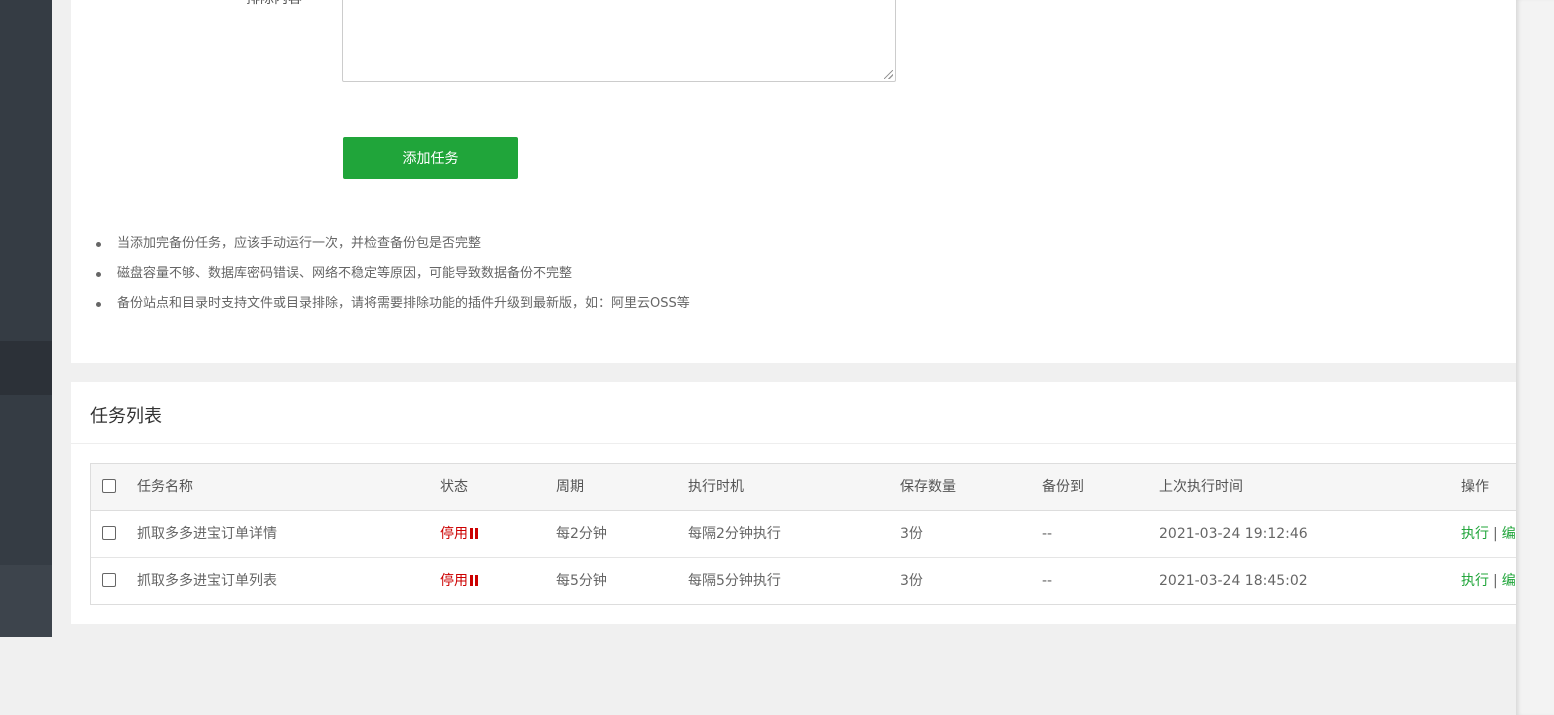  Describe the element at coordinates (1233, 581) in the screenshot. I see `task-last-run: 2021-03-24 18:45:02` at that location.